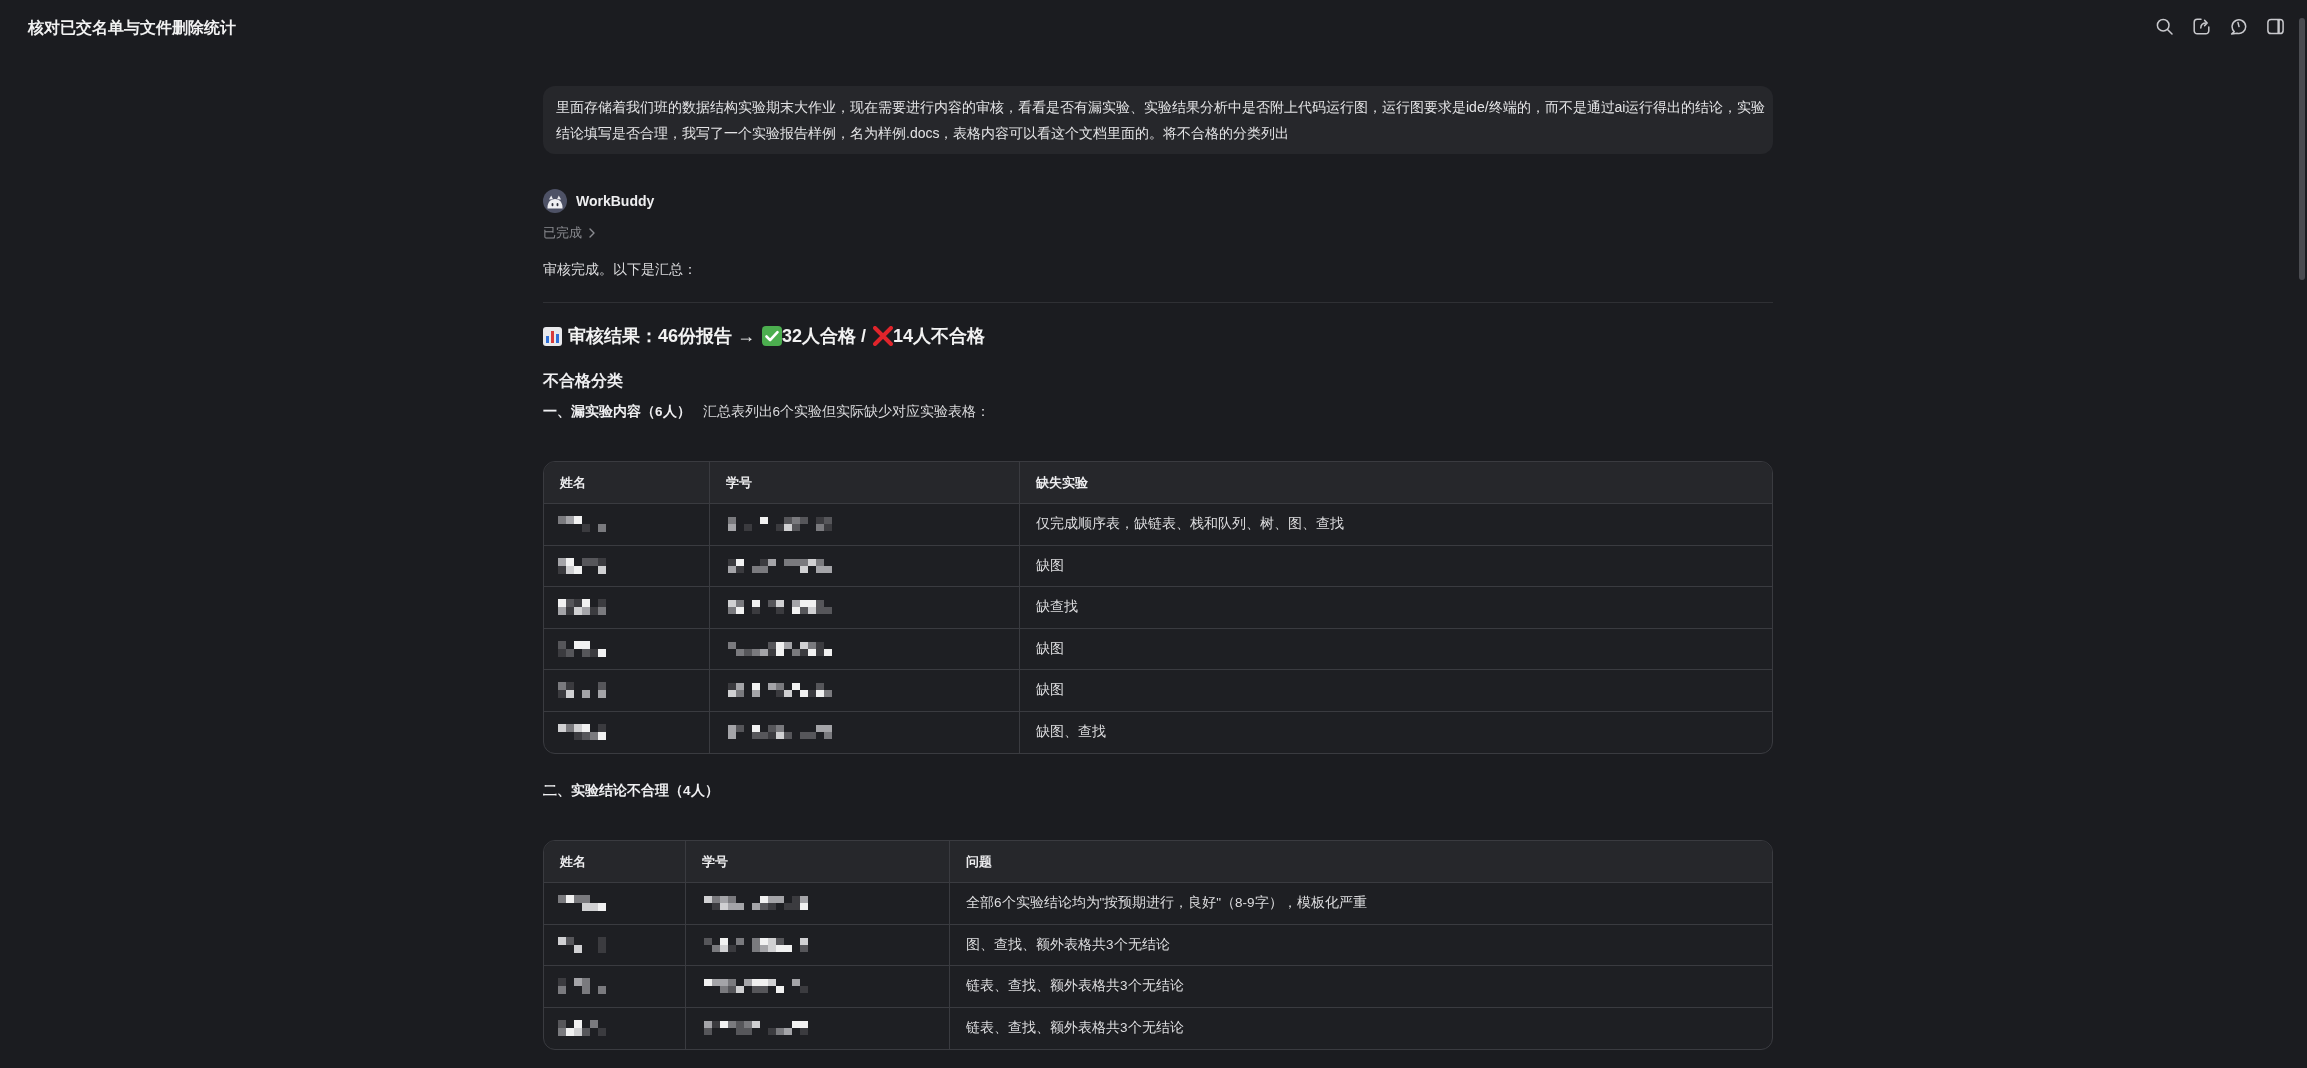  I want to click on group-heading: 二、实验结论不合理（4人）, so click(631, 791).